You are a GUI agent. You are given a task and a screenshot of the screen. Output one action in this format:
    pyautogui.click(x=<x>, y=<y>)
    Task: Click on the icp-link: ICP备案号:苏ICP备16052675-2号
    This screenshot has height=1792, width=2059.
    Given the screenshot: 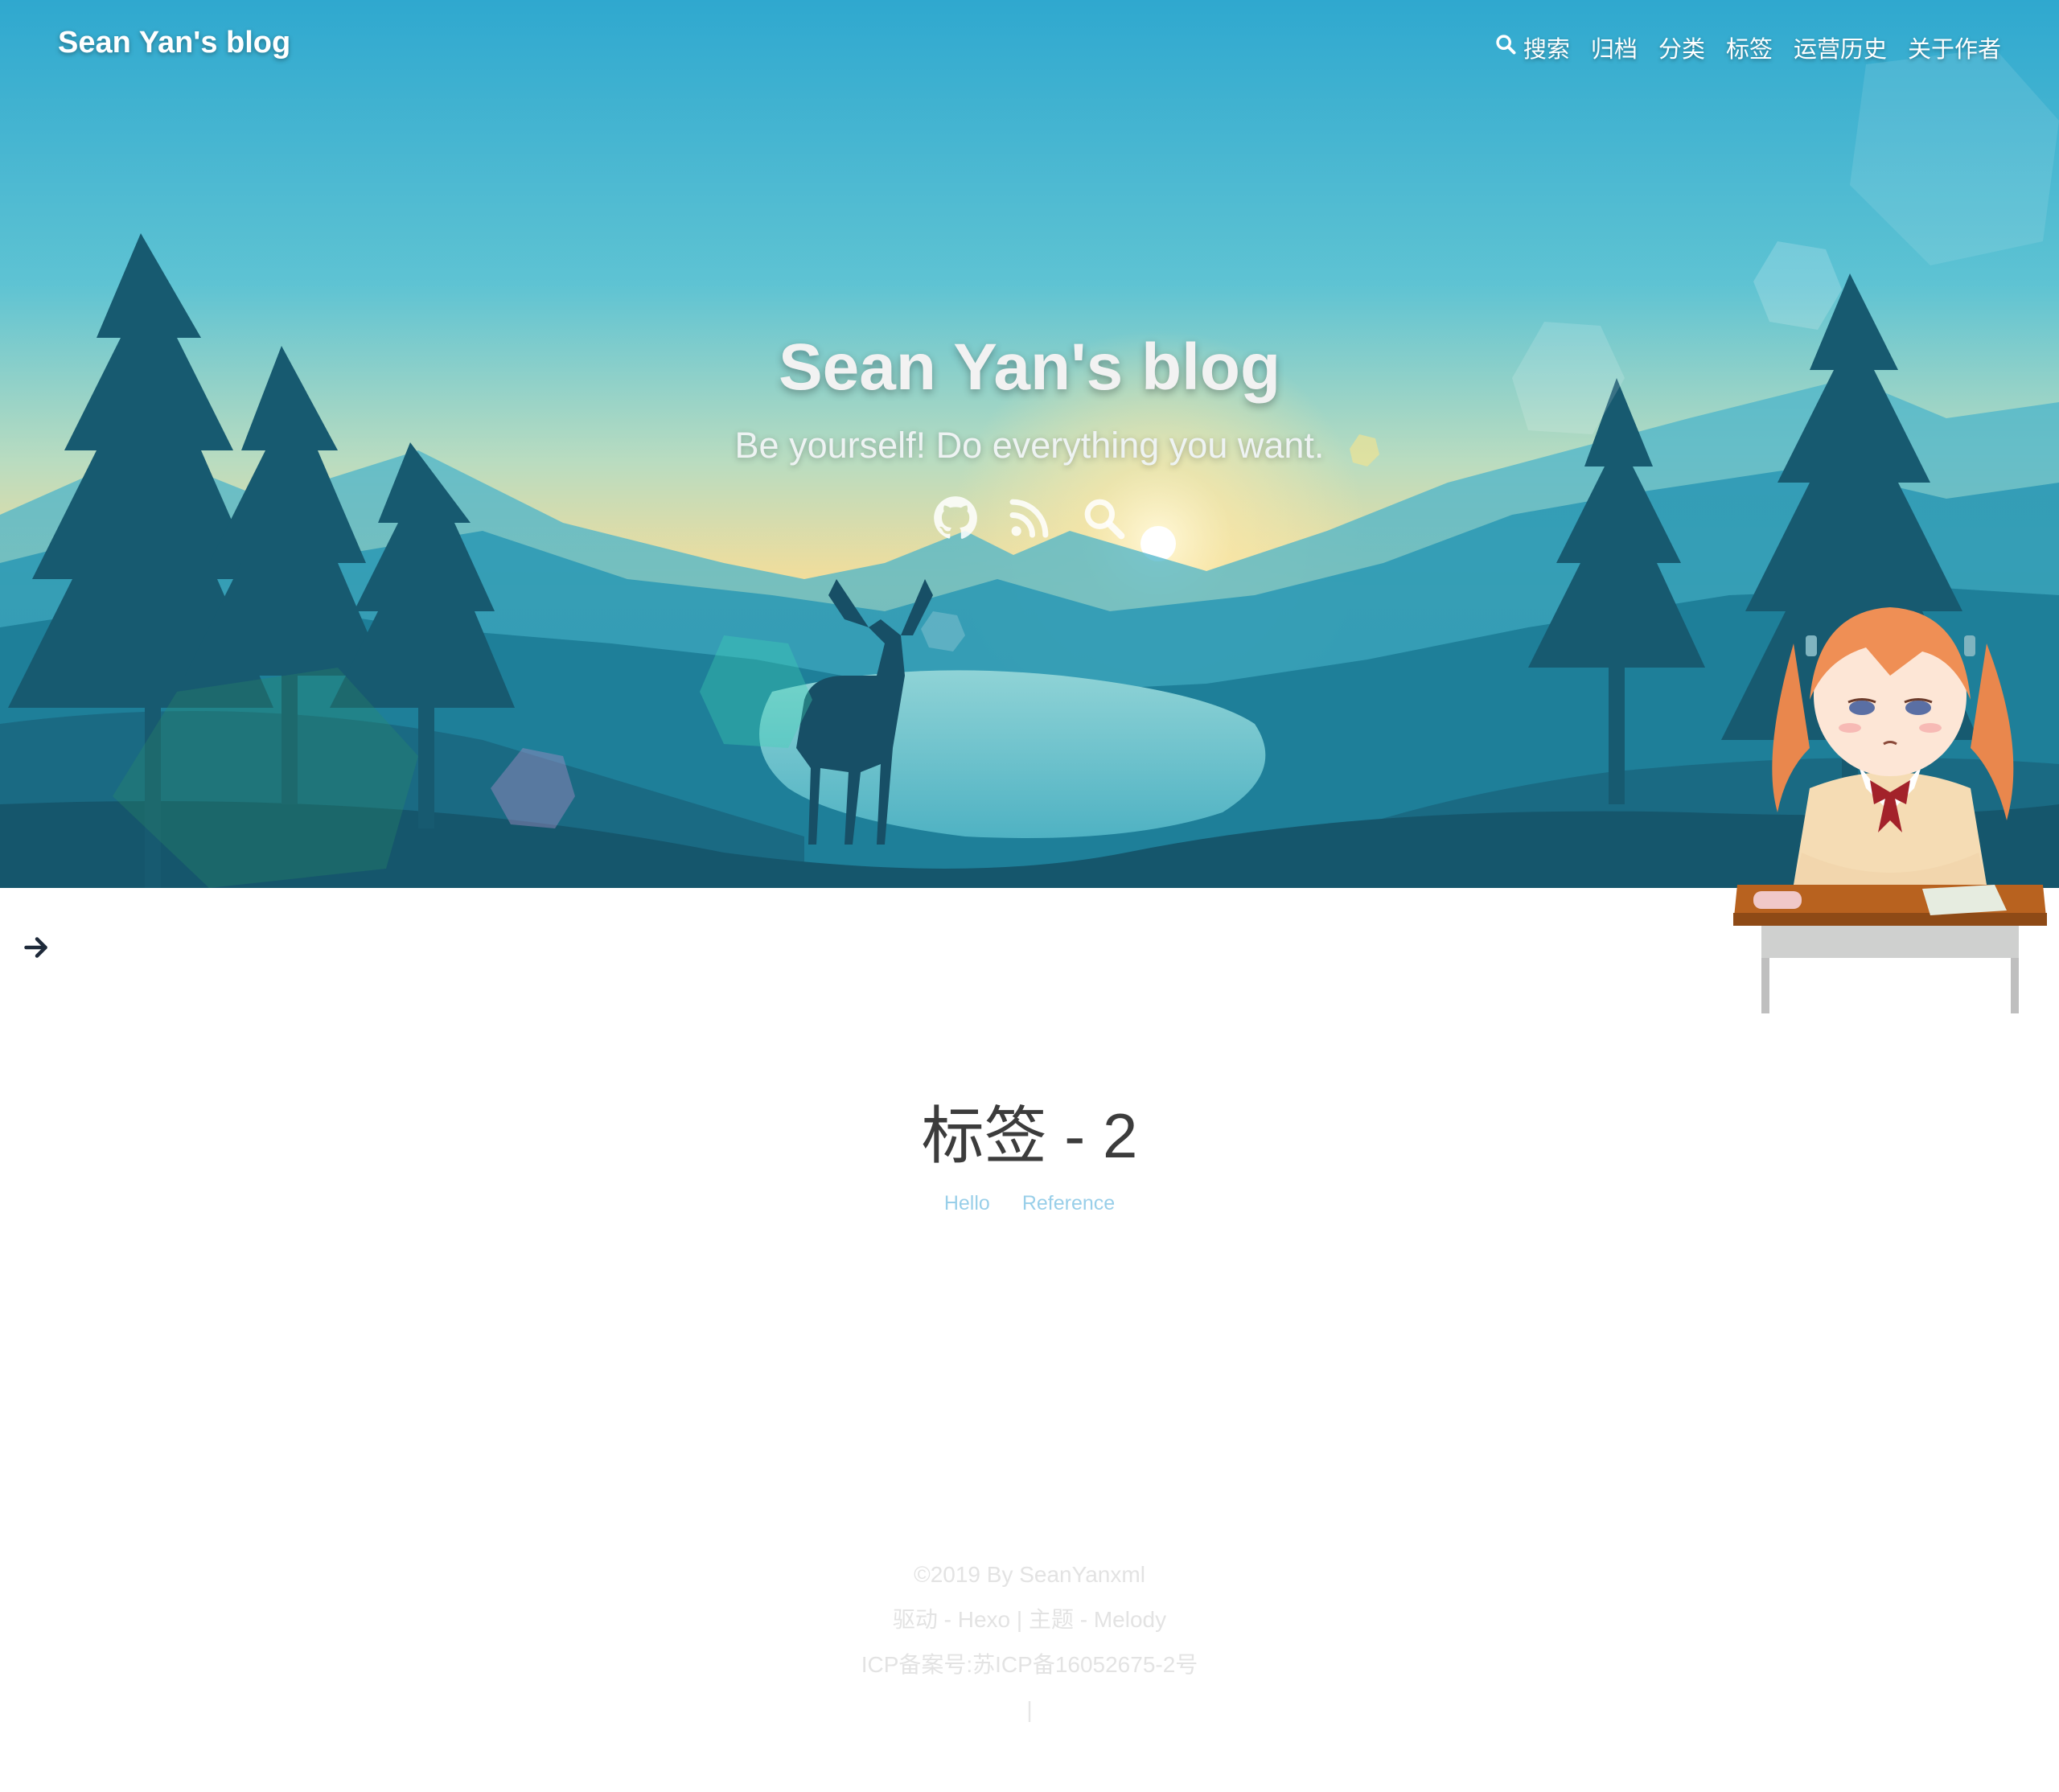 What is the action you would take?
    pyautogui.click(x=1029, y=1664)
    